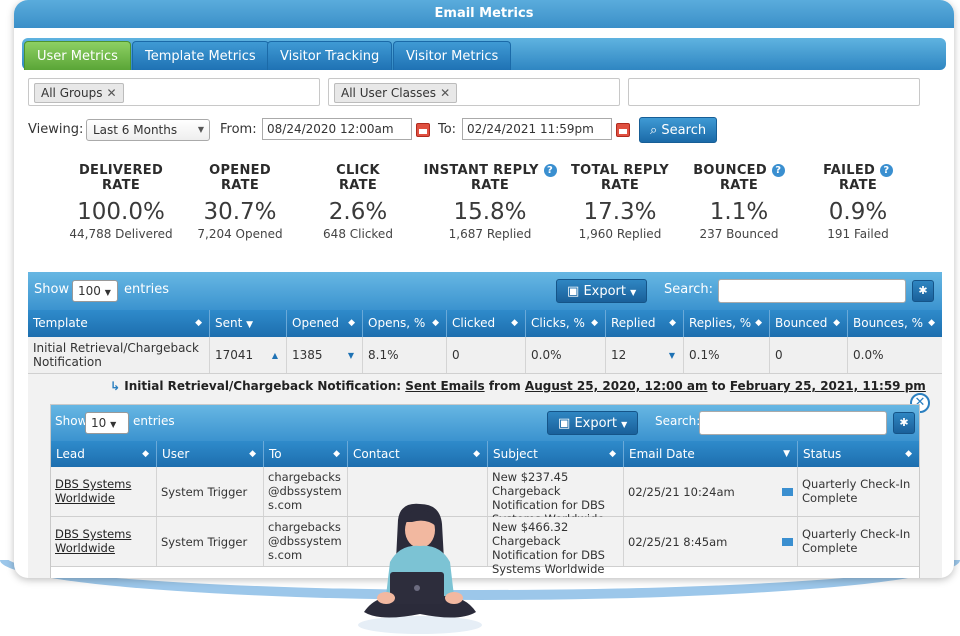 This screenshot has width=960, height=636. What do you see at coordinates (504, 386) in the screenshot?
I see `drilldown-from-word: from` at bounding box center [504, 386].